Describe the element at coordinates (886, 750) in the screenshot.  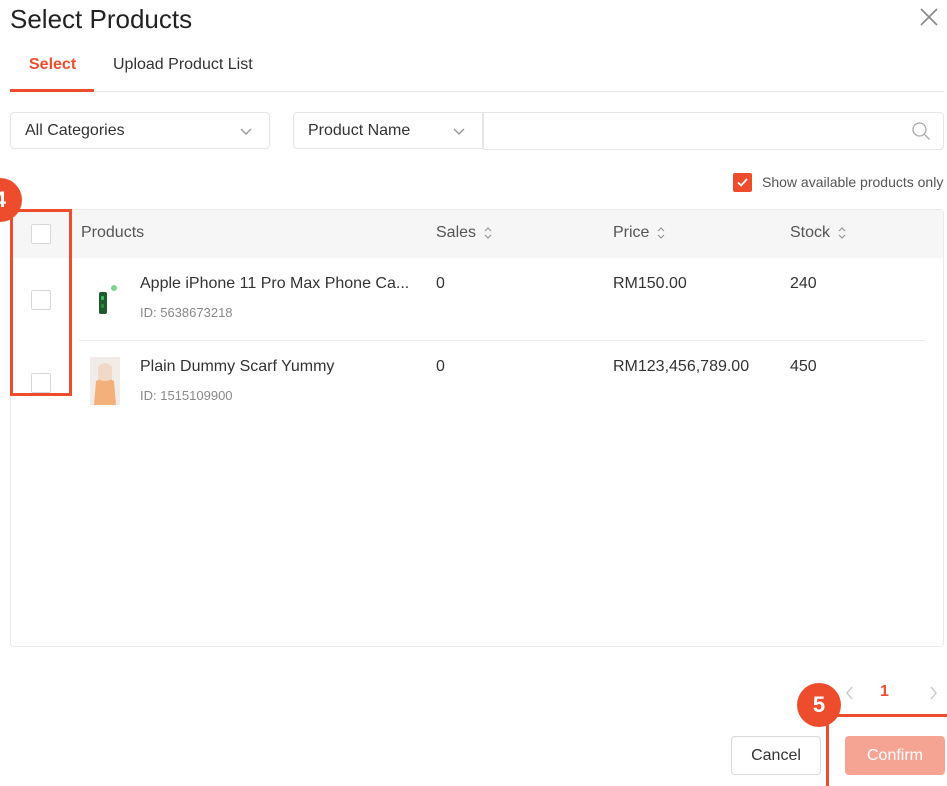
I see `step-5-highlight` at that location.